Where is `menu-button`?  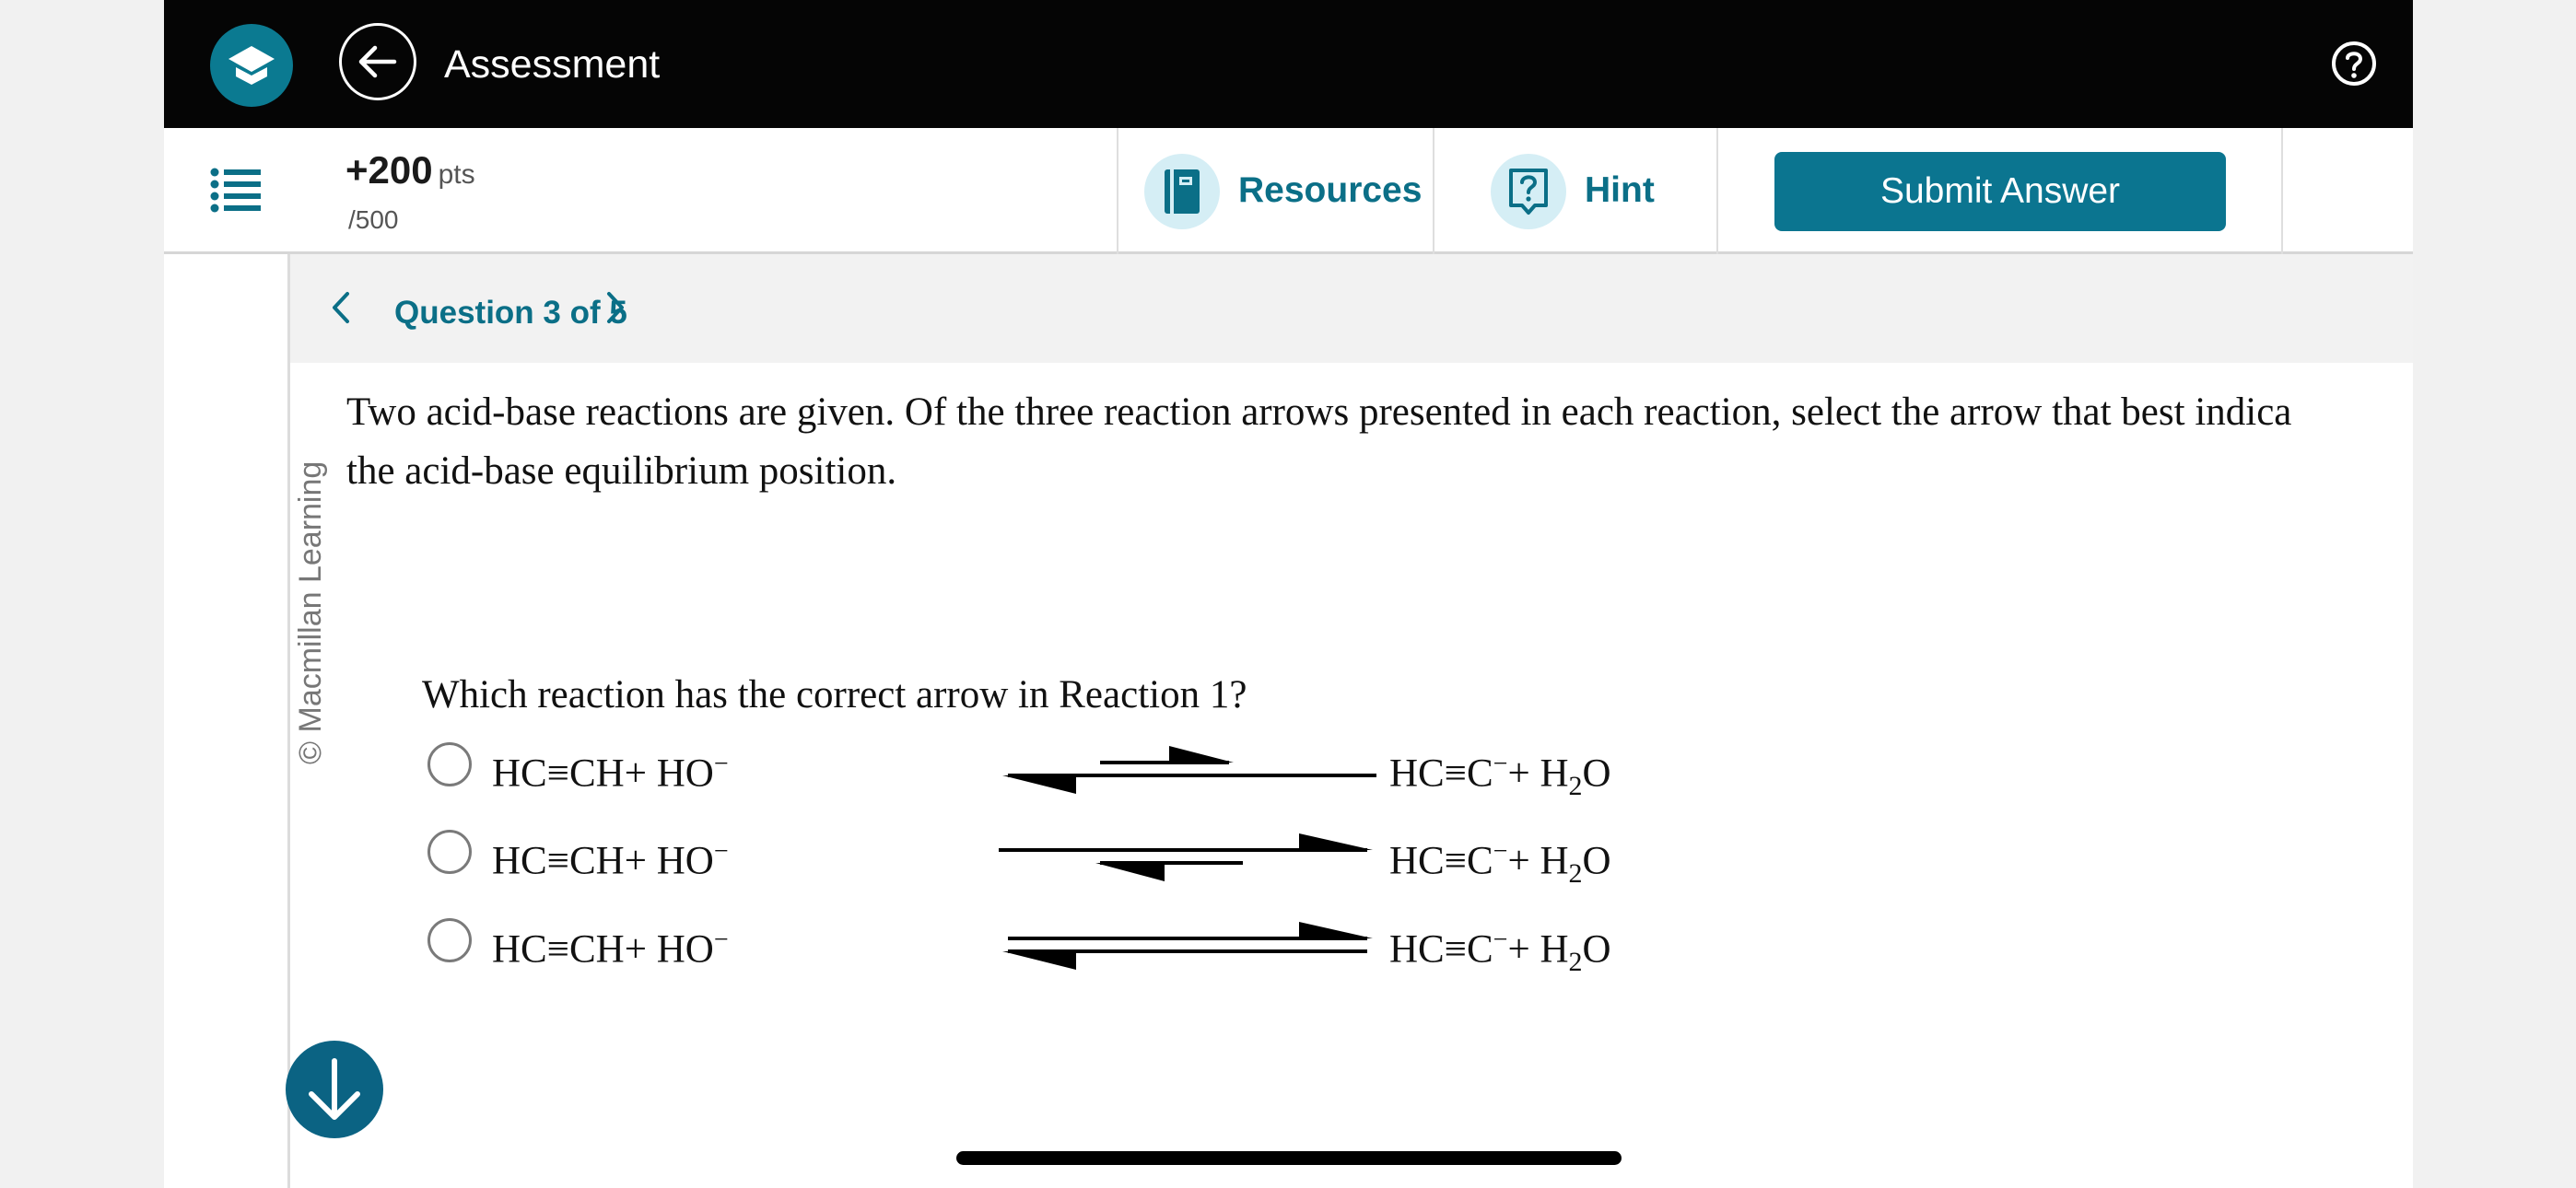 menu-button is located at coordinates (236, 190).